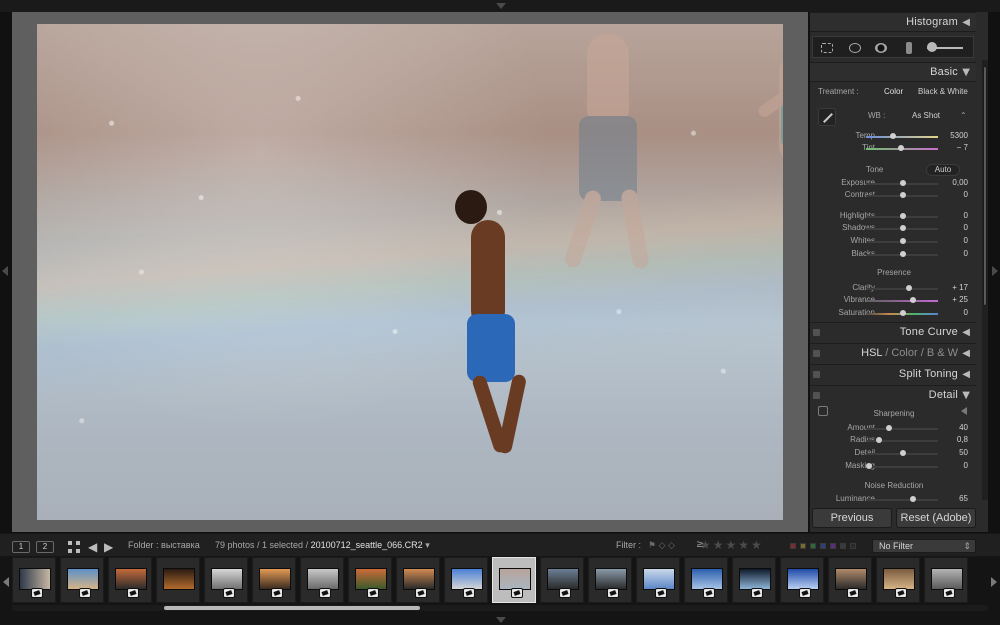 This screenshot has width=1000, height=625. I want to click on panel-split-toning: Split Toning ◀, so click(893, 374).